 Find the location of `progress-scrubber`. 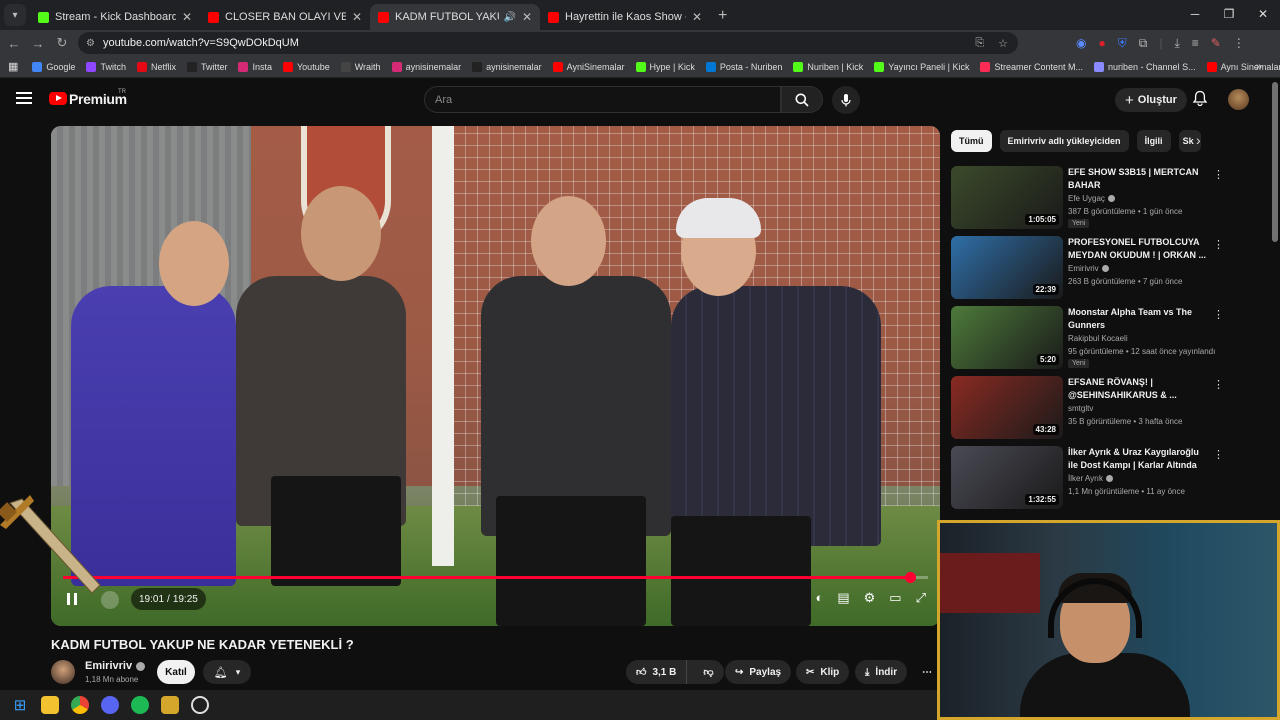

progress-scrubber is located at coordinates (910, 577).